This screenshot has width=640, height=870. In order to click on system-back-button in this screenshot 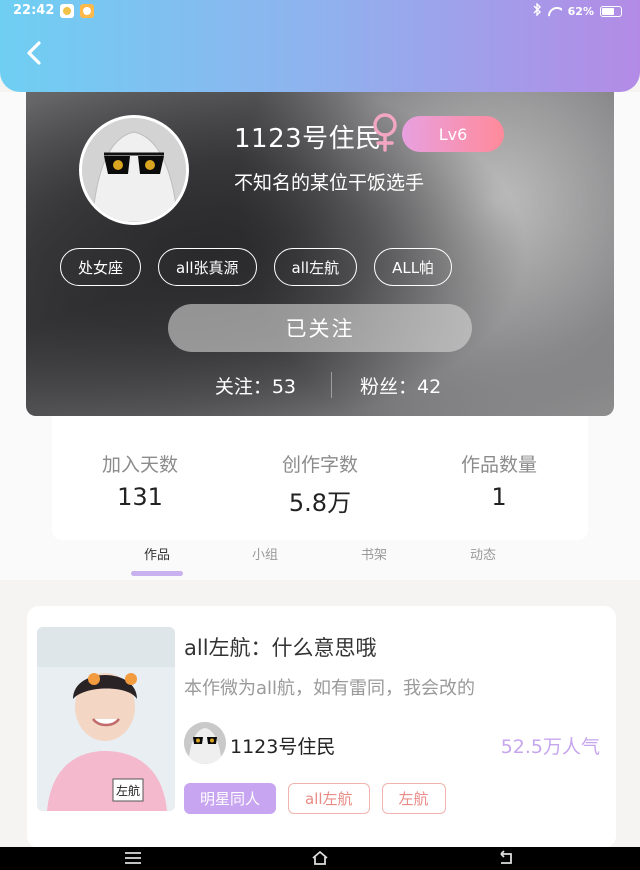, I will do `click(506, 858)`.